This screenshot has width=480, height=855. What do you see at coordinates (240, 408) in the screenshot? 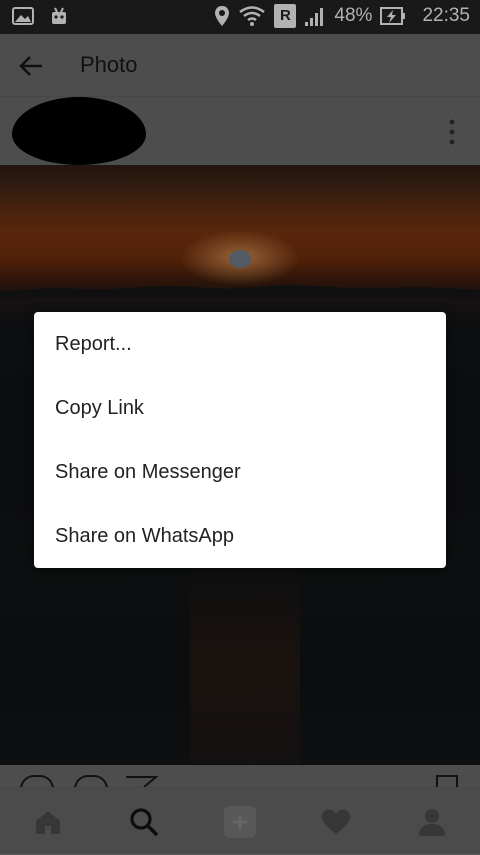
I see `copy-link-menu-item: Copy Link` at bounding box center [240, 408].